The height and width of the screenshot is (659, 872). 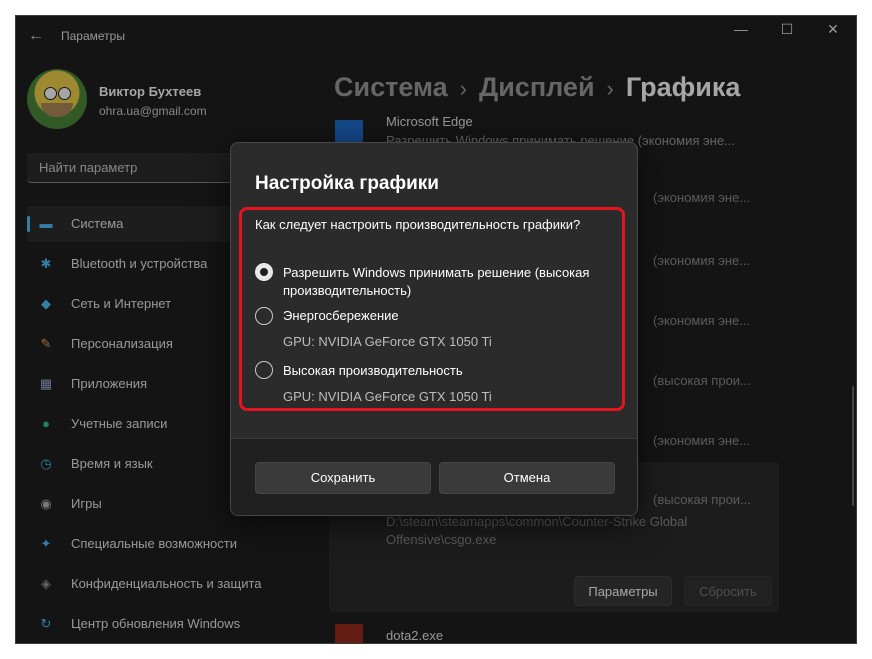 What do you see at coordinates (527, 478) in the screenshot?
I see `cancel-button: Отмена` at bounding box center [527, 478].